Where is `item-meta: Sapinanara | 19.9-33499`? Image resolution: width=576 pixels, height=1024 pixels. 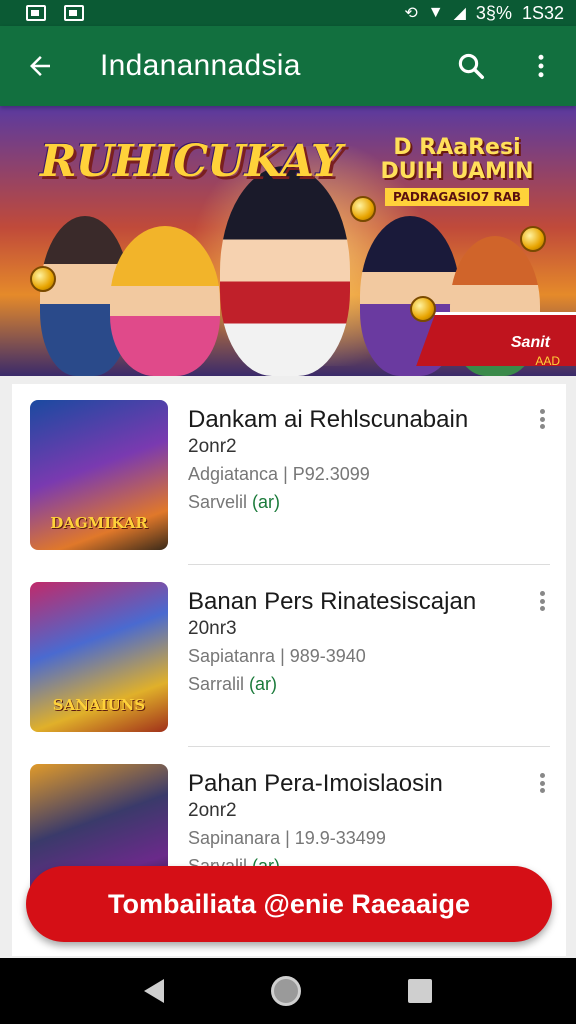
item-meta: Sapinanara | 19.9-33499 is located at coordinates (287, 838).